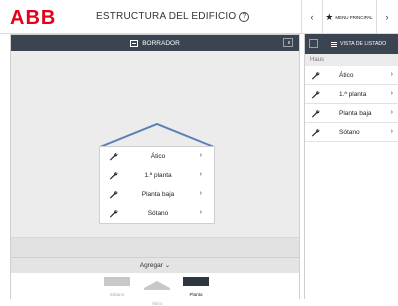 The height and width of the screenshot is (306, 398). I want to click on floor-name: Sótano, so click(158, 213).